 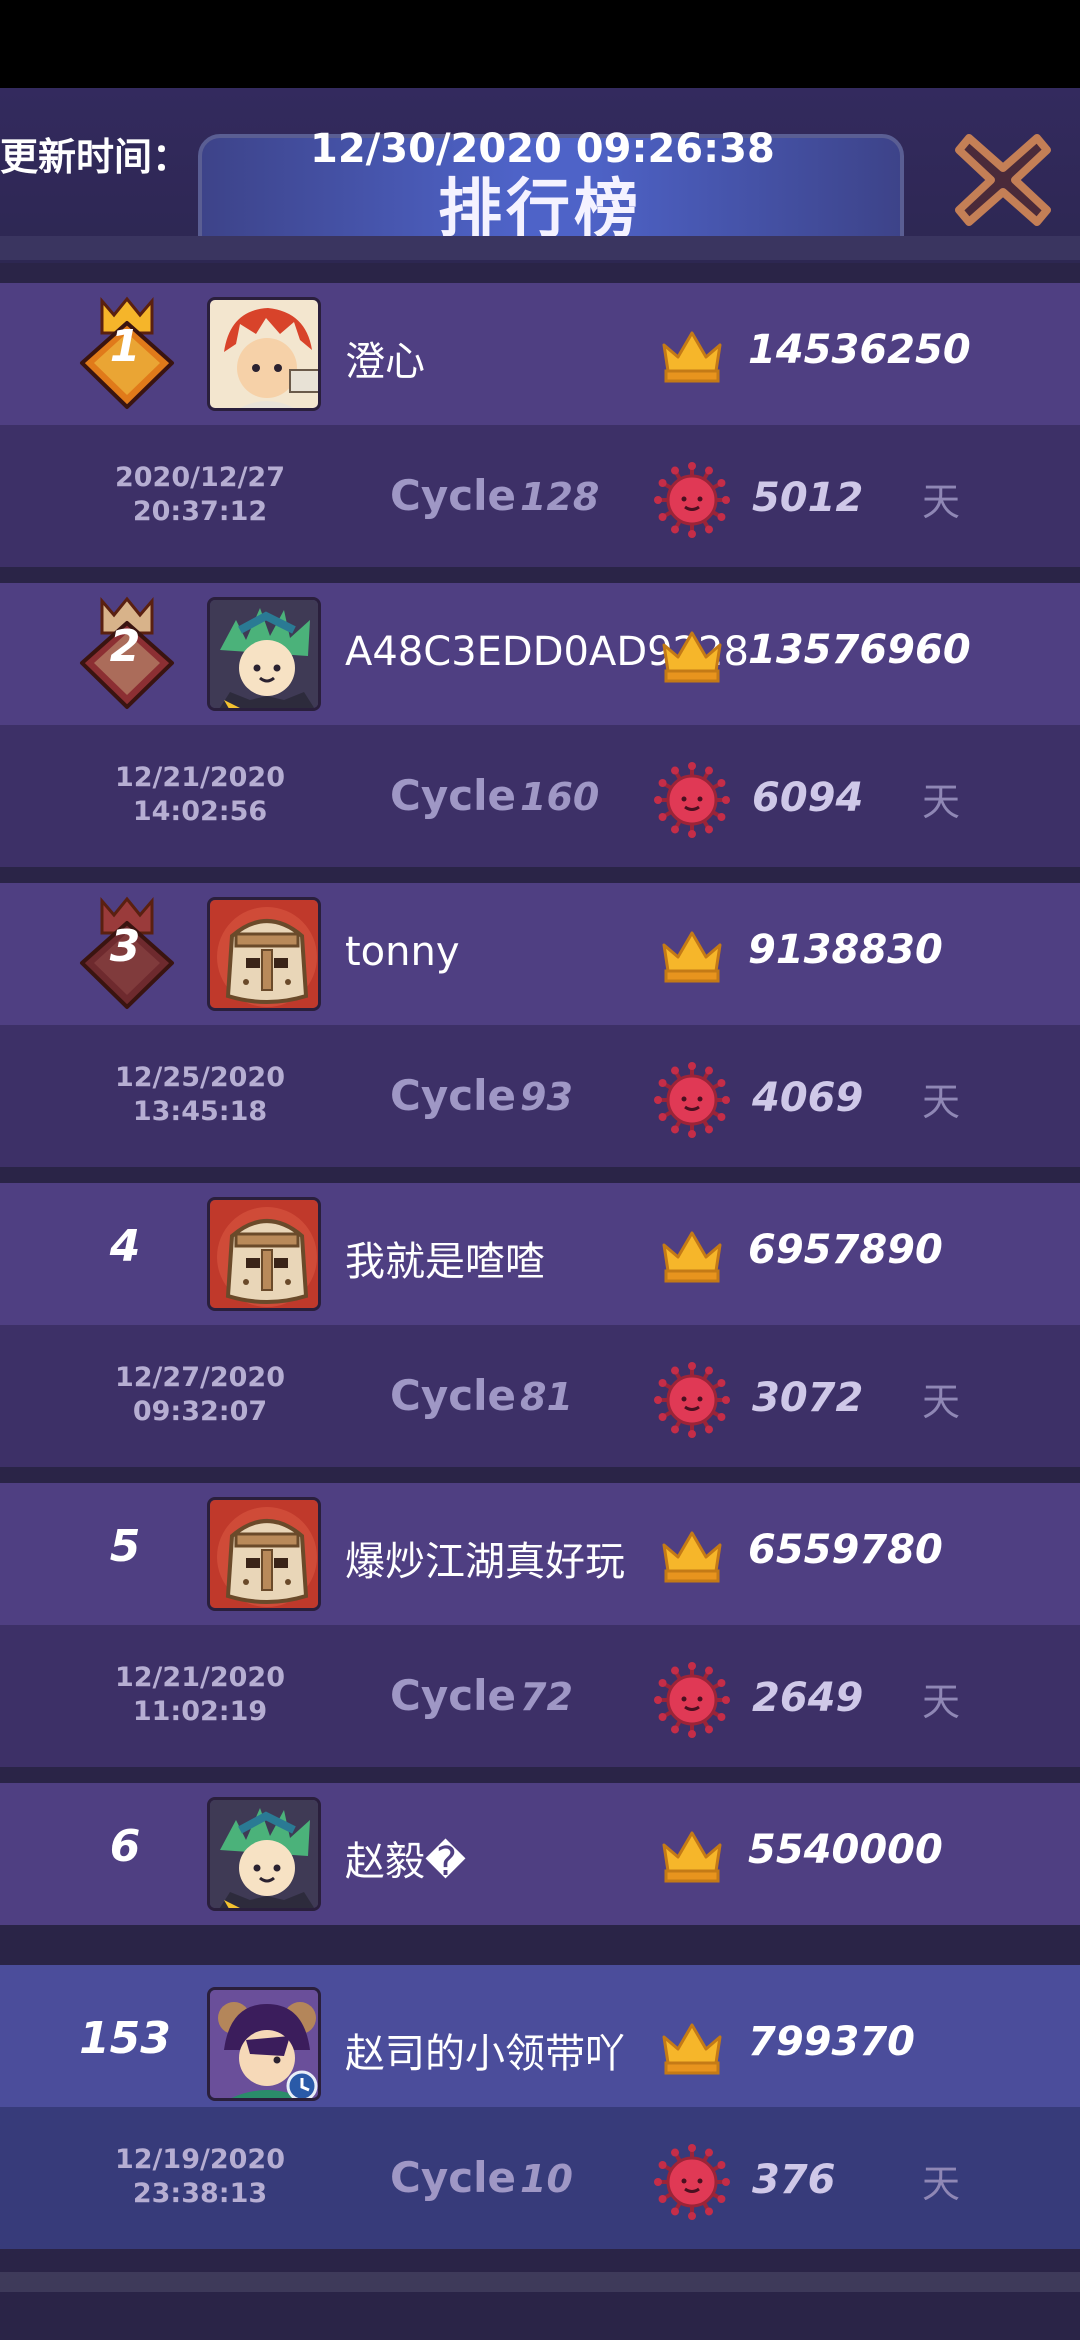 I want to click on entry-main-row: 3 tonny 9138830, so click(x=540, y=954).